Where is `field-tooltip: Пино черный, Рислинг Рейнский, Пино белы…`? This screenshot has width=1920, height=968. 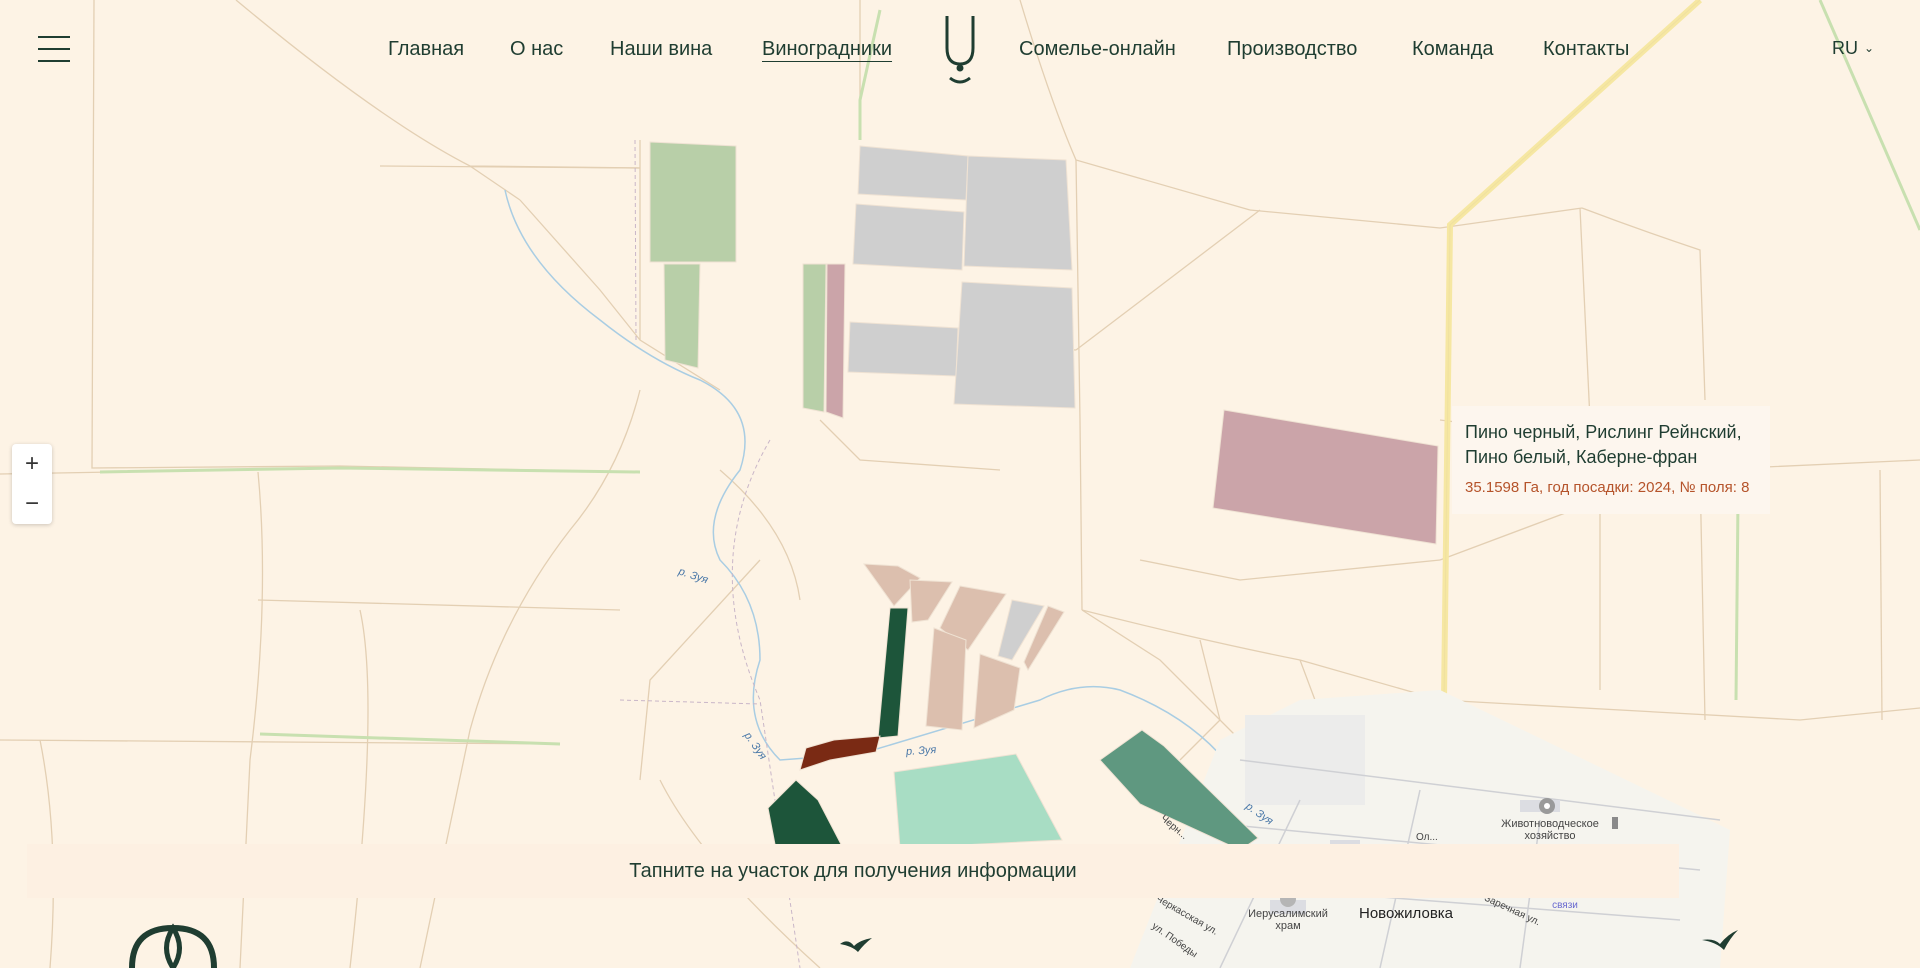 field-tooltip: Пино черный, Рислинг Рейнский, Пино белы… is located at coordinates (1611, 460).